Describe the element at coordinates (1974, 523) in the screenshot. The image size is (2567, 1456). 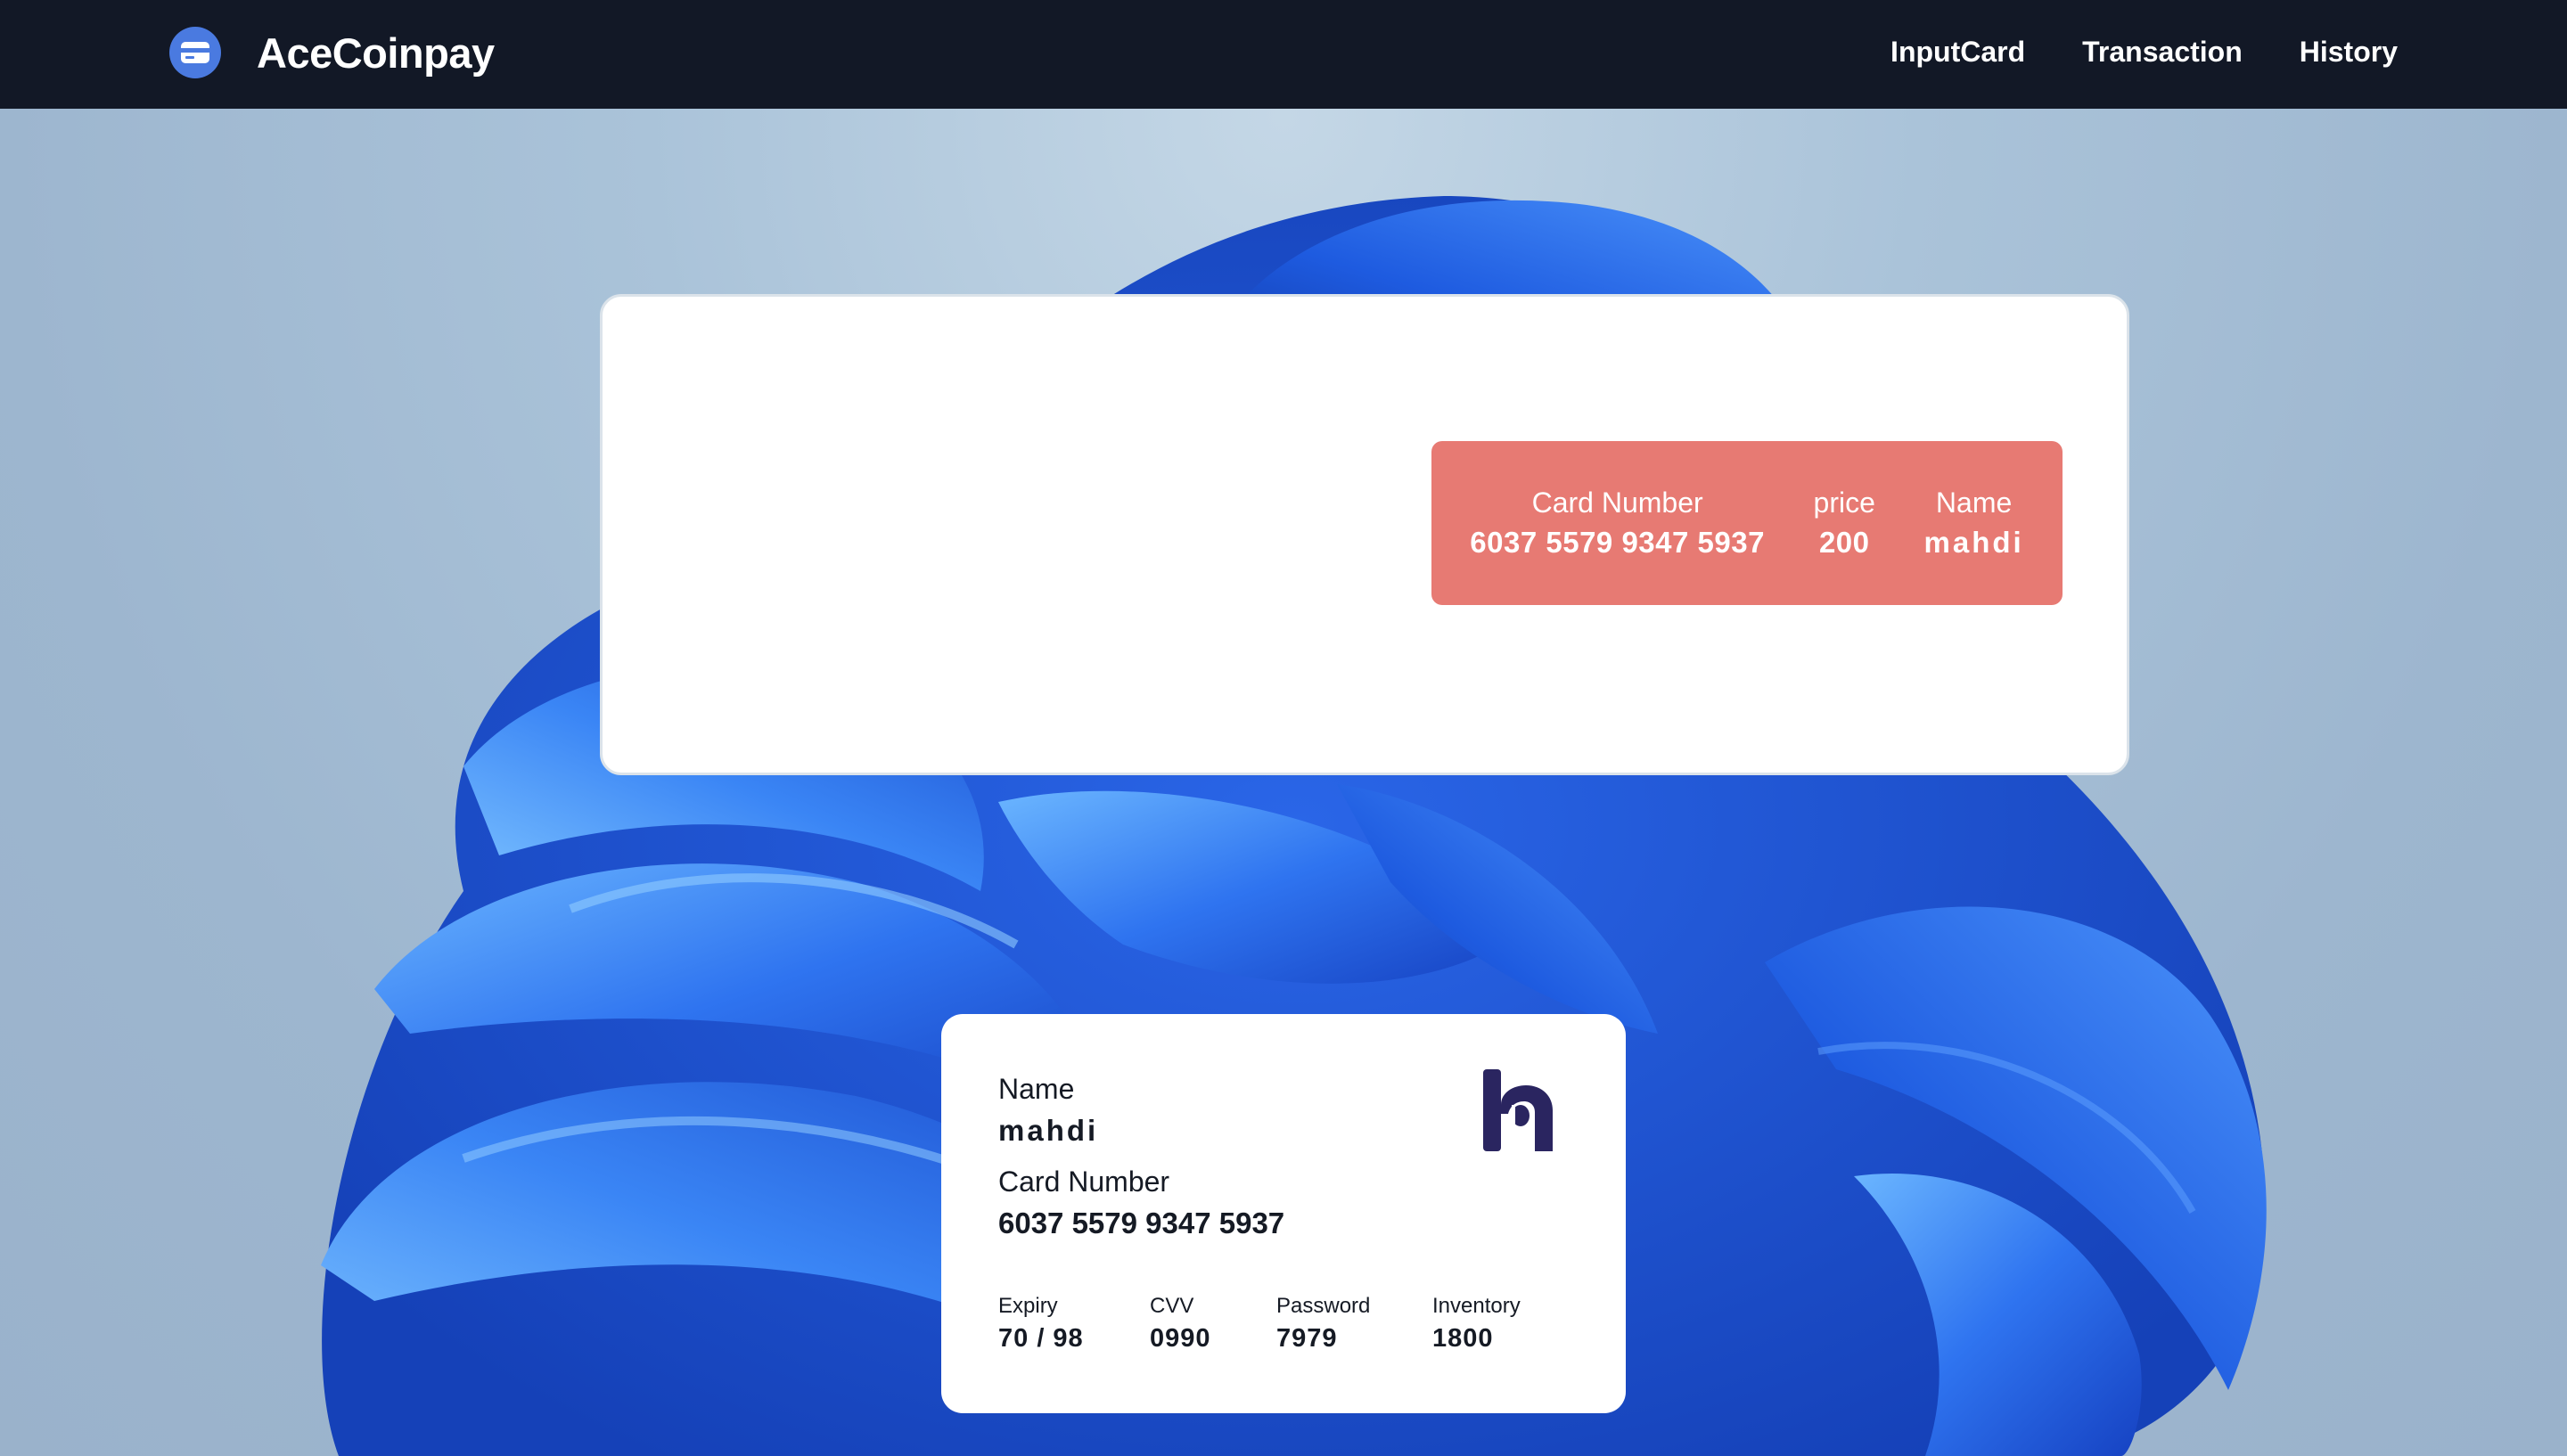
I see `tx-name-column: Name mahdi` at that location.